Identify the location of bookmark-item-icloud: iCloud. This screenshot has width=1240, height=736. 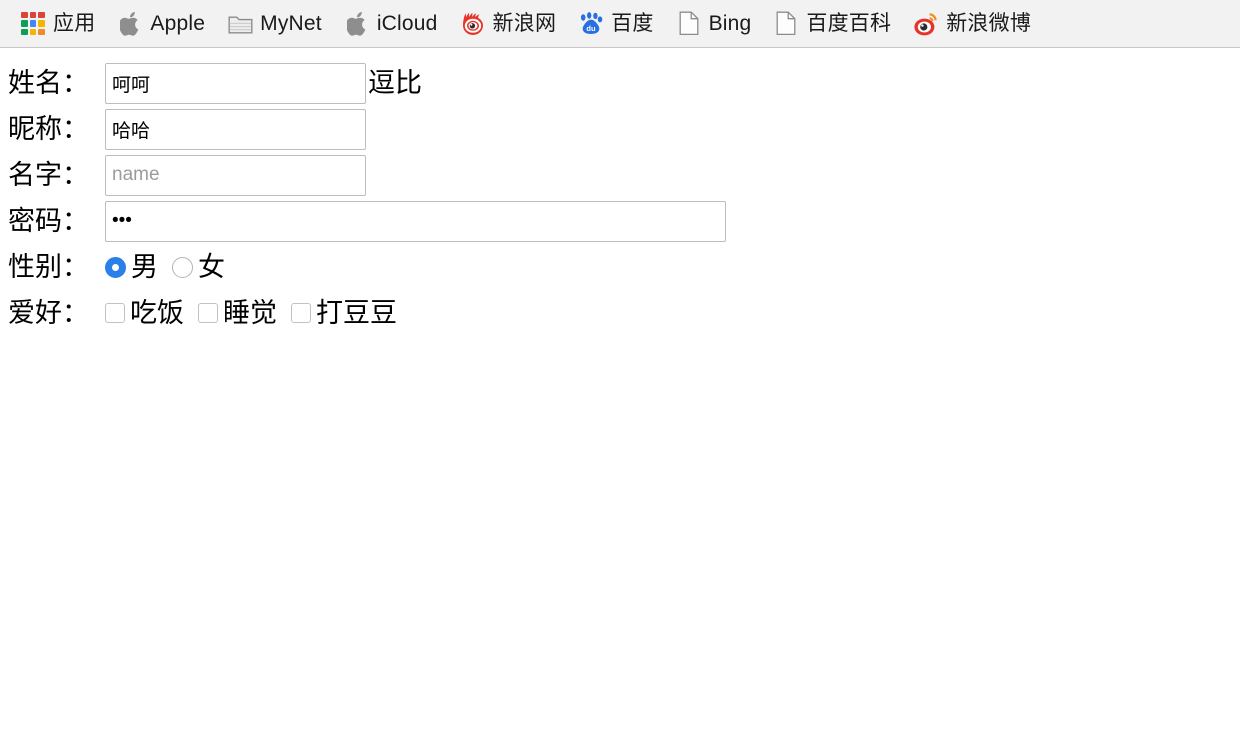
(391, 24).